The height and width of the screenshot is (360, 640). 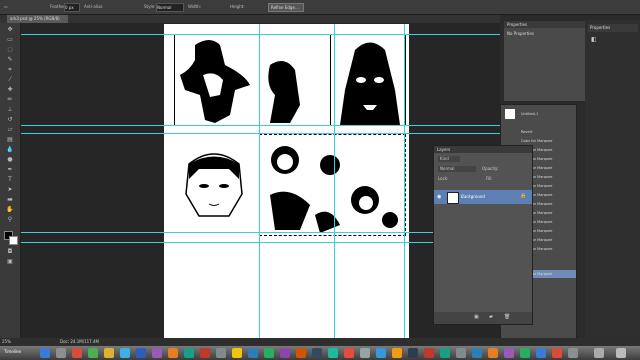 I want to click on layers-title: Layers, so click(x=483, y=149).